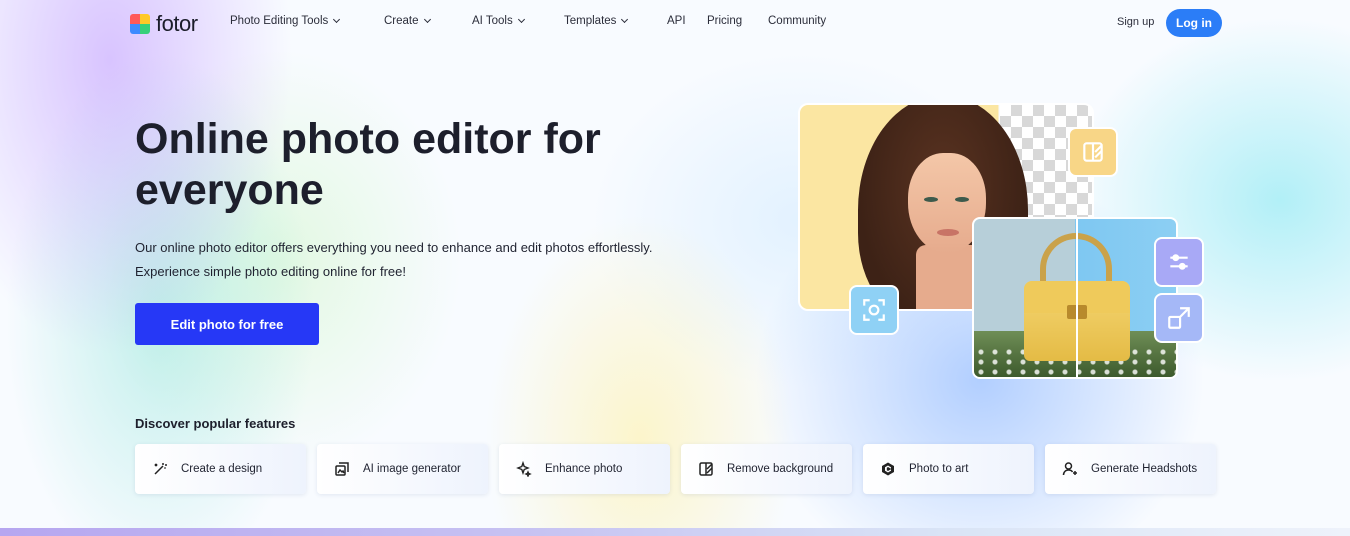  Describe the element at coordinates (706, 469) in the screenshot. I see `remove-bg-icon` at that location.